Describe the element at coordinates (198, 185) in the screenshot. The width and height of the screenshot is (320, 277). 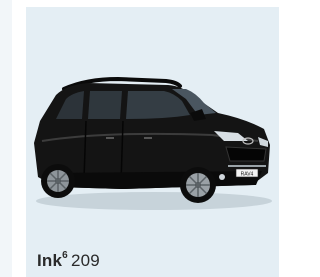
I see `front-wheel` at that location.